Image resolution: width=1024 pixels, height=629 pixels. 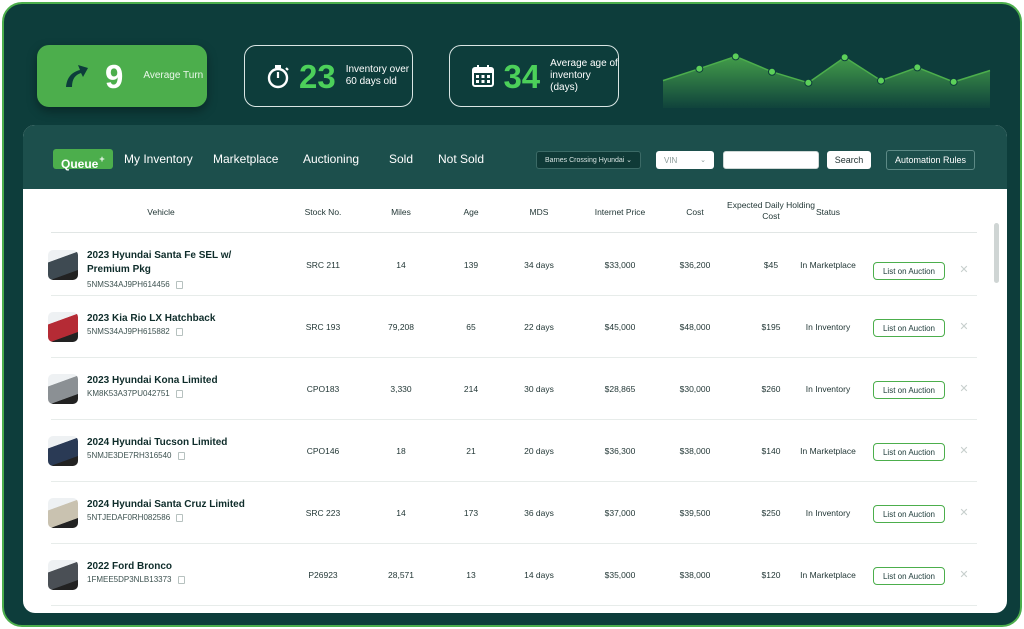 I want to click on vehicle-name: 2024 Hyundai Santa Cruz Limited, so click(x=187, y=505).